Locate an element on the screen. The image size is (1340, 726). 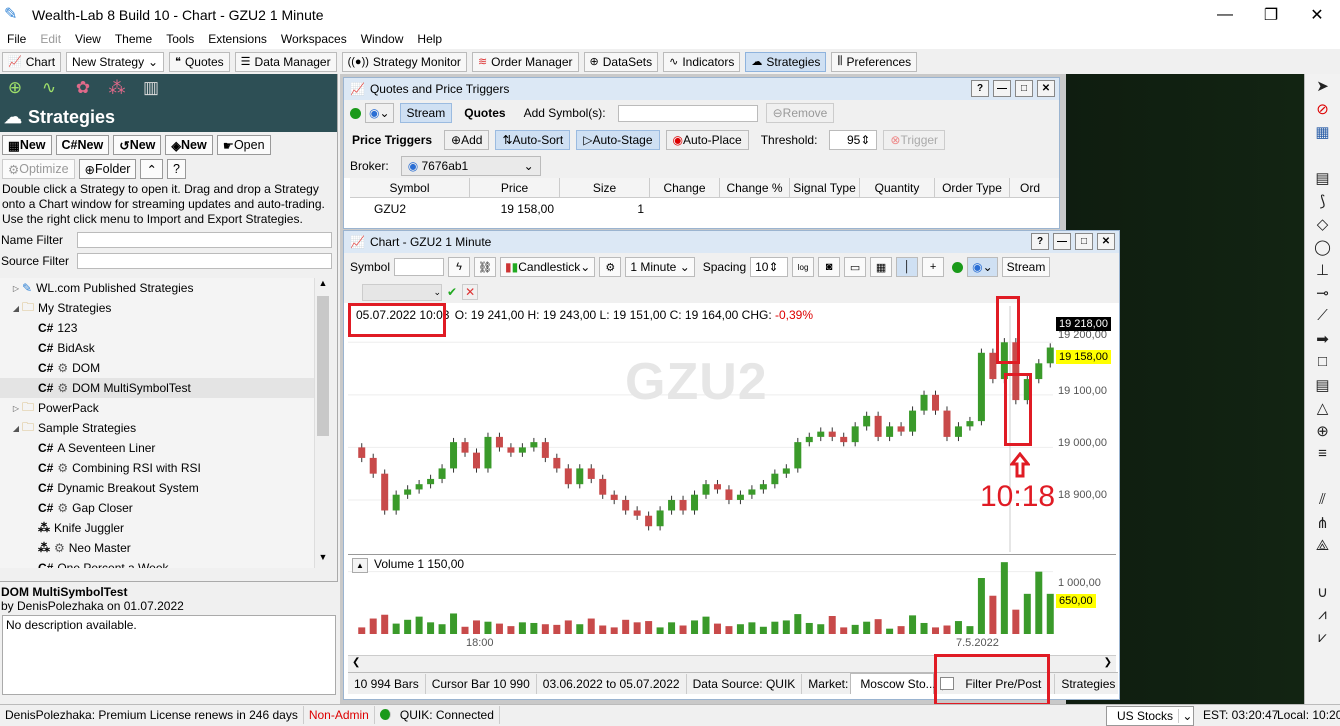
menu-edit: Edit is located at coordinates (50, 39).